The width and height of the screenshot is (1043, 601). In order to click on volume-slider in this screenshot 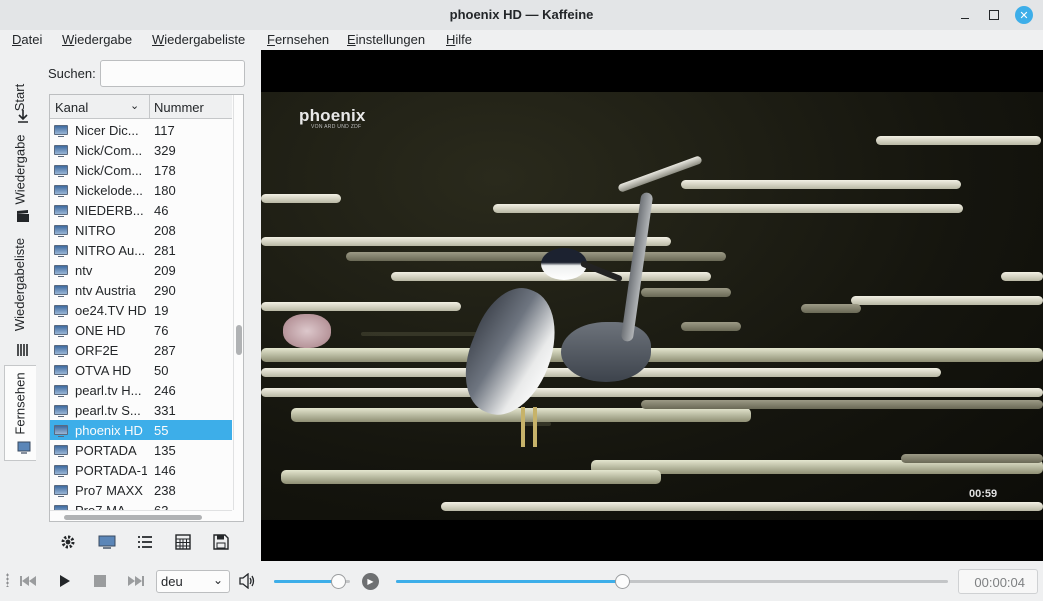, I will do `click(312, 581)`.